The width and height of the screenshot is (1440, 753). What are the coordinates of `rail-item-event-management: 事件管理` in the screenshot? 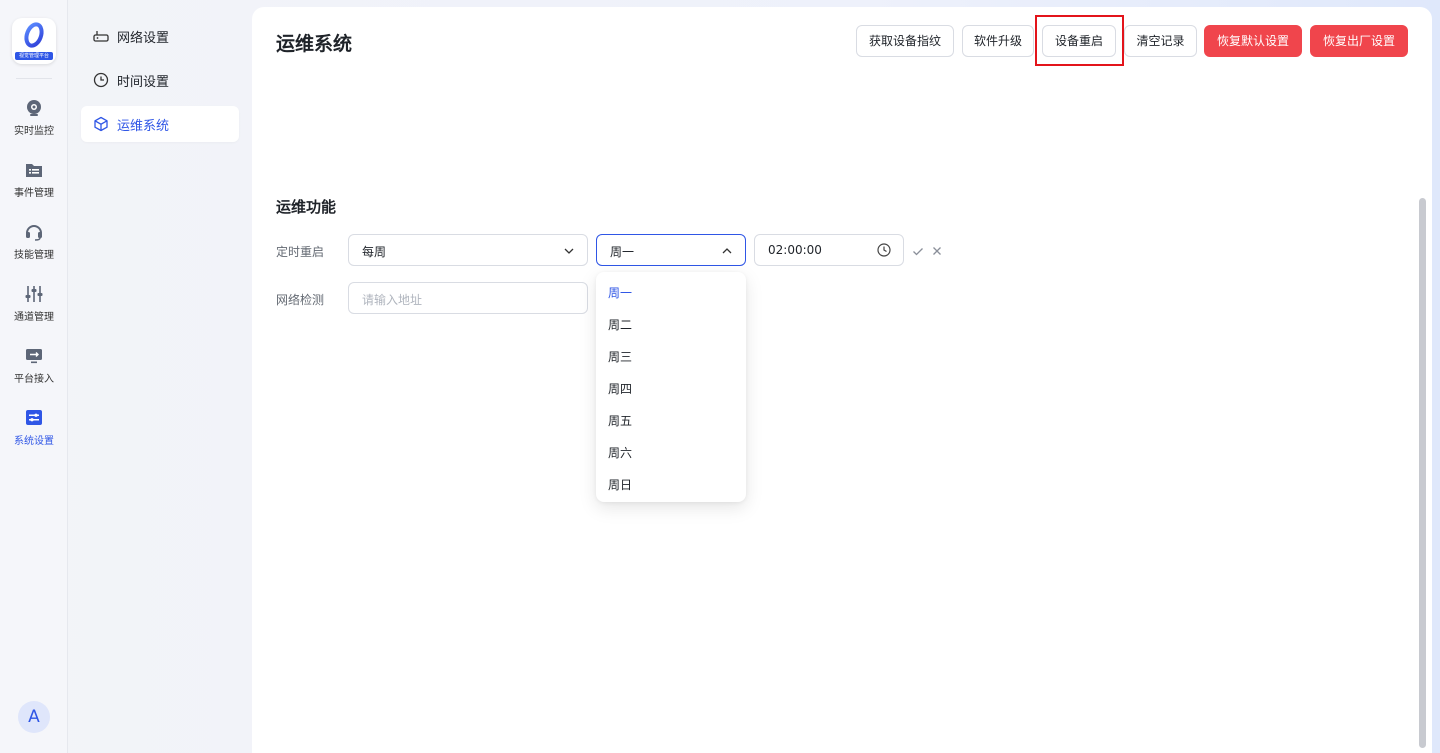 It's located at (34, 186).